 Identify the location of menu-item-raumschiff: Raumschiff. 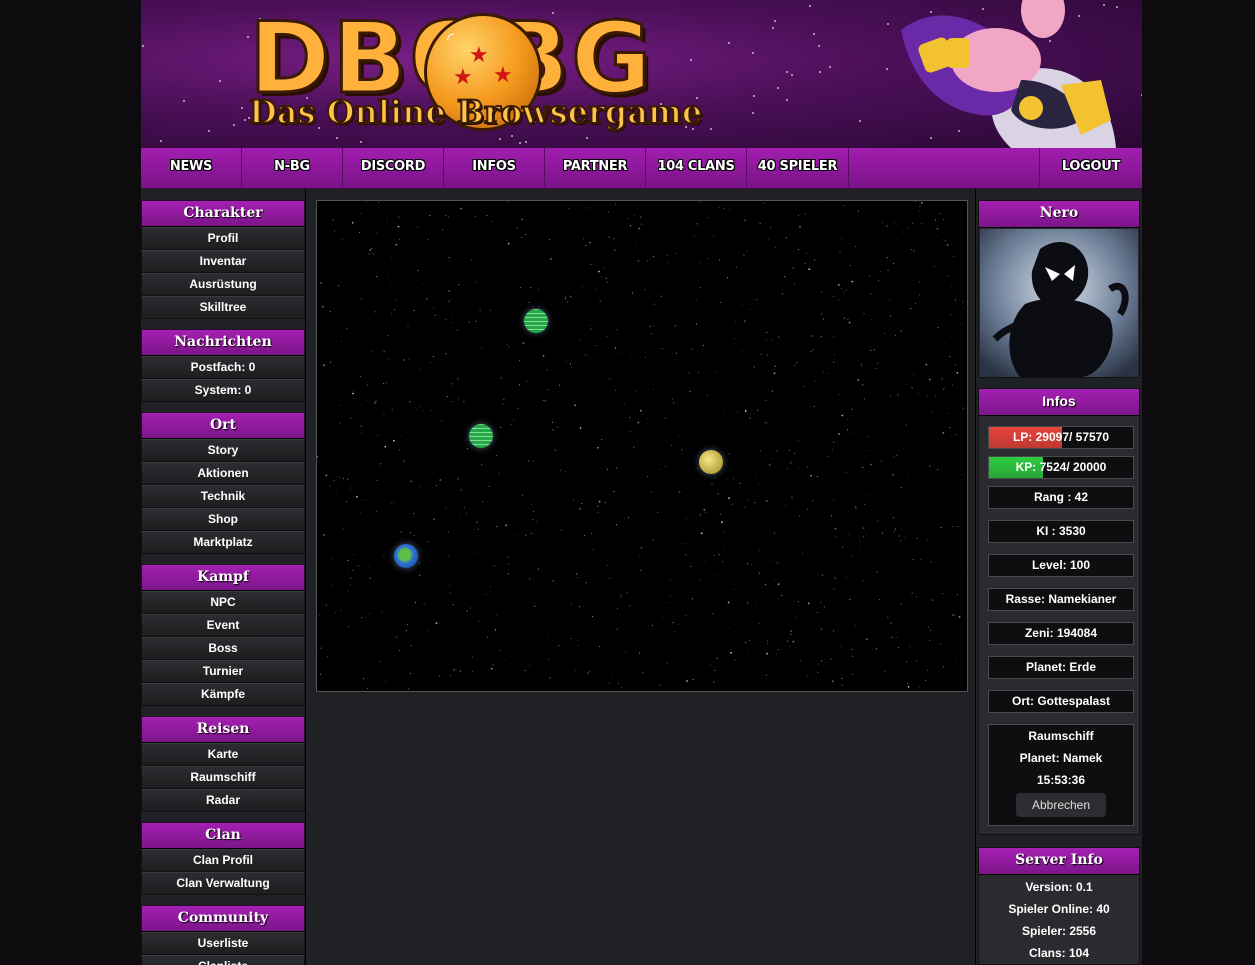
(223, 777).